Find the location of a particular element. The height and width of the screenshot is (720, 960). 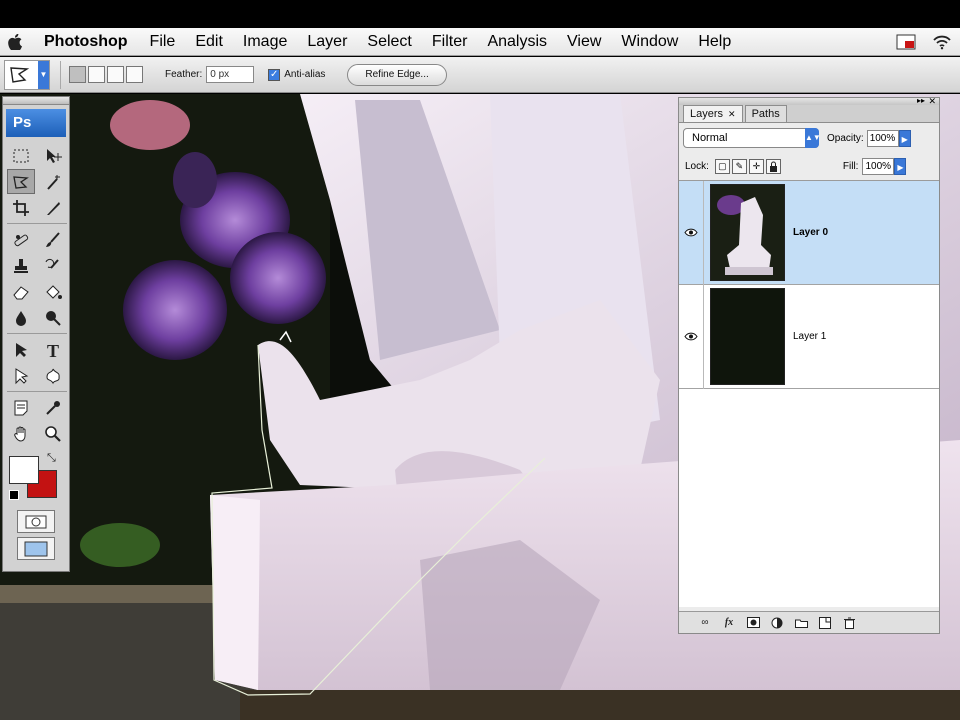

zoom-icon is located at coordinates (53, 433).